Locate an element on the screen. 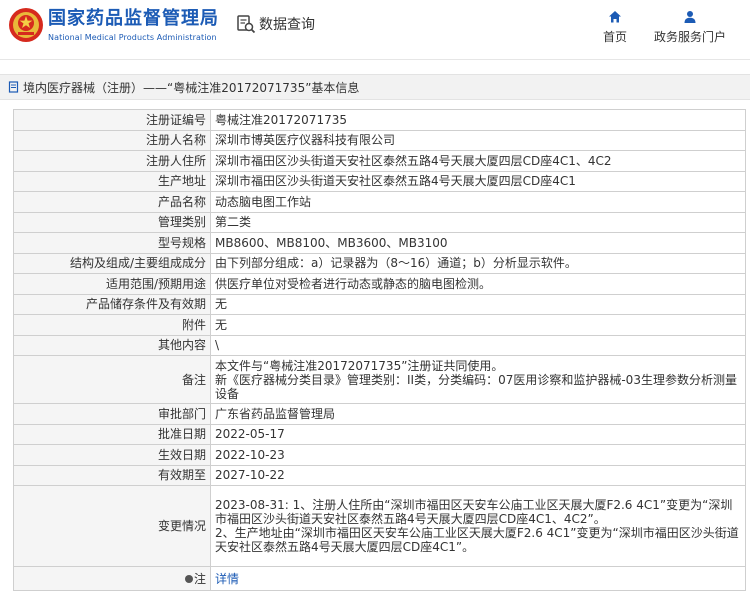 The height and width of the screenshot is (596, 750). table-row: 附件无 is located at coordinates (379, 325).